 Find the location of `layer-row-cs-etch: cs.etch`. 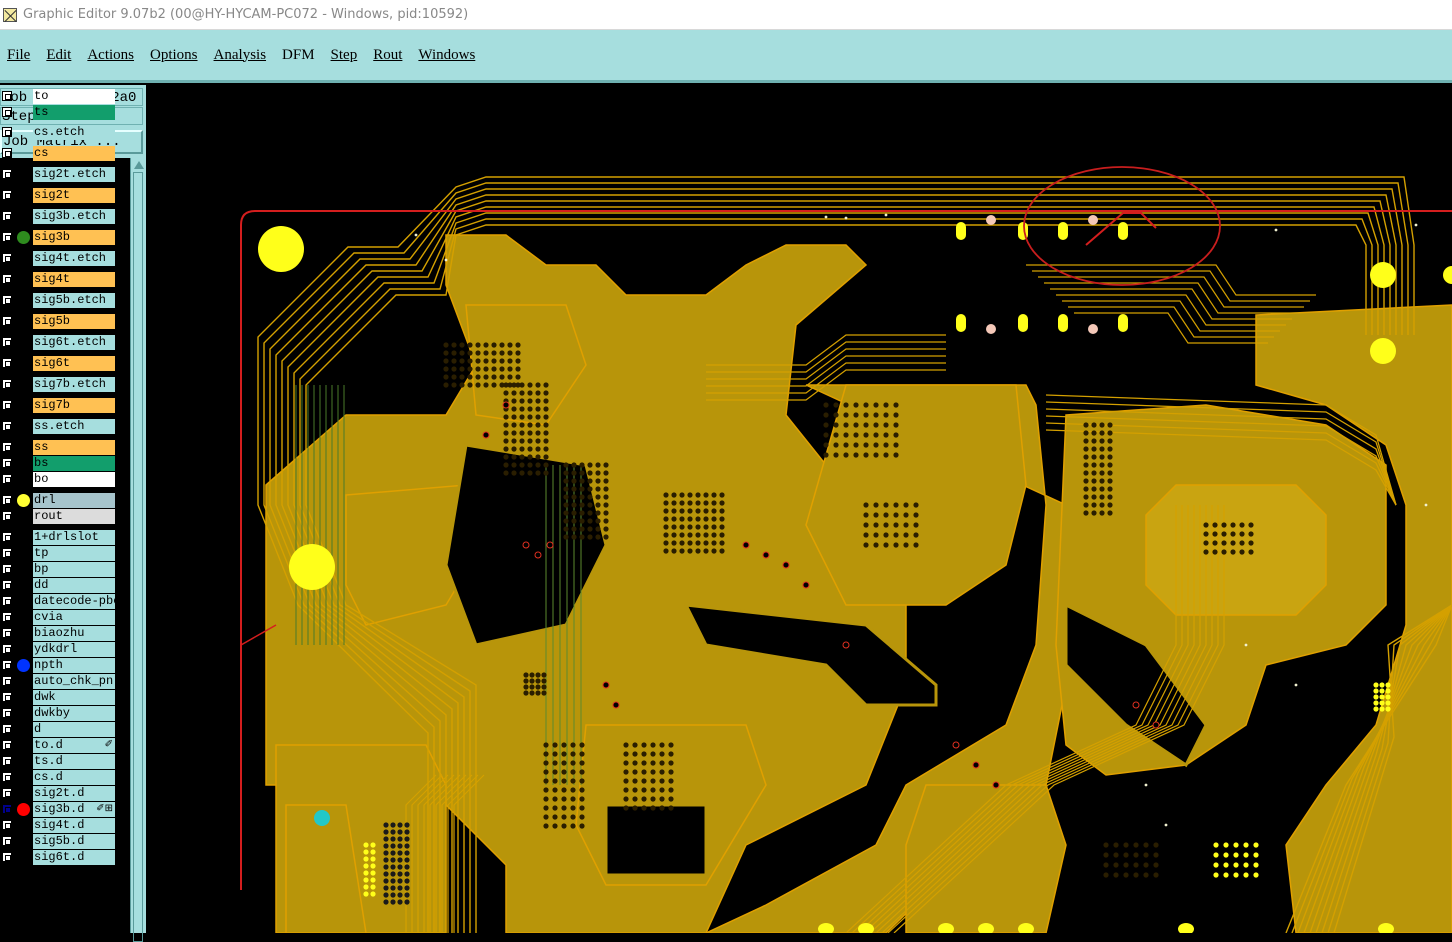

layer-row-cs-etch: cs.etch is located at coordinates (65, 132).